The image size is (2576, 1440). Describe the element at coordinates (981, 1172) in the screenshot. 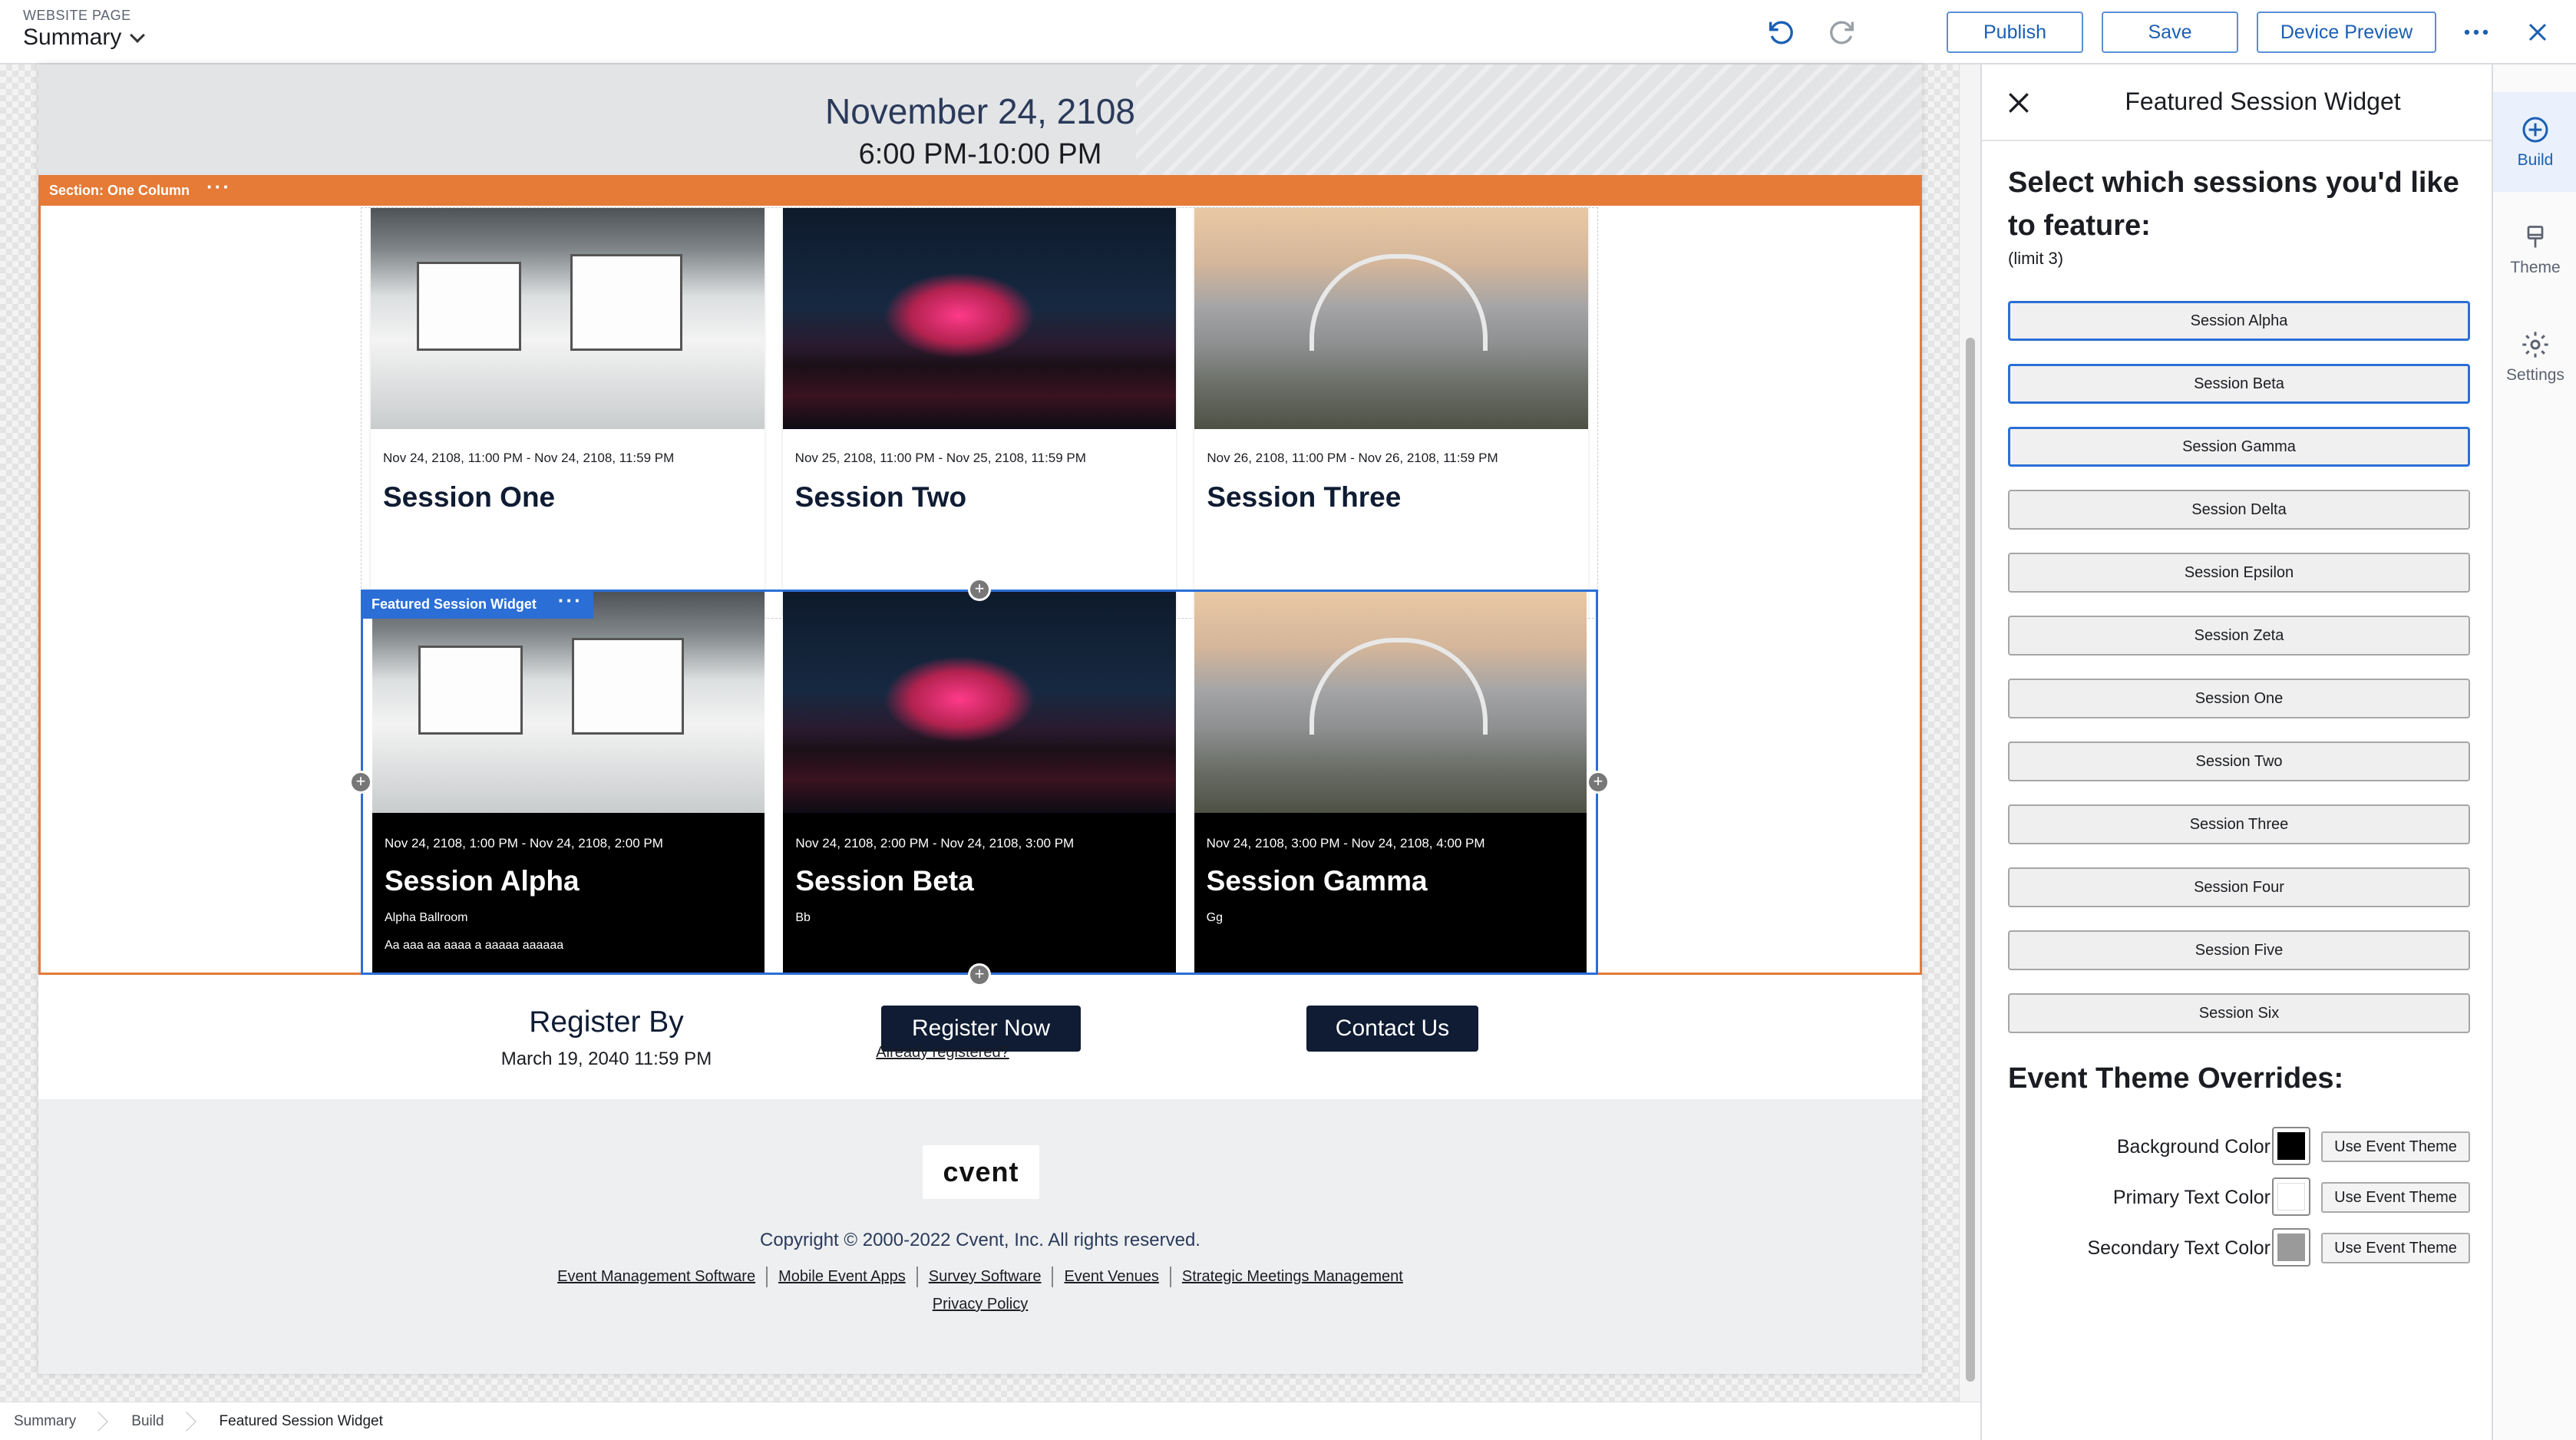

I see `cvent-logo: cvent` at that location.